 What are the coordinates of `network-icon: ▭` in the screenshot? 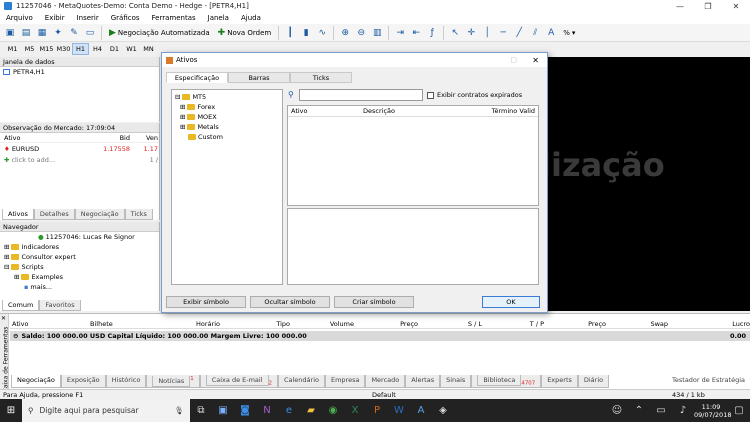 It's located at (661, 410).